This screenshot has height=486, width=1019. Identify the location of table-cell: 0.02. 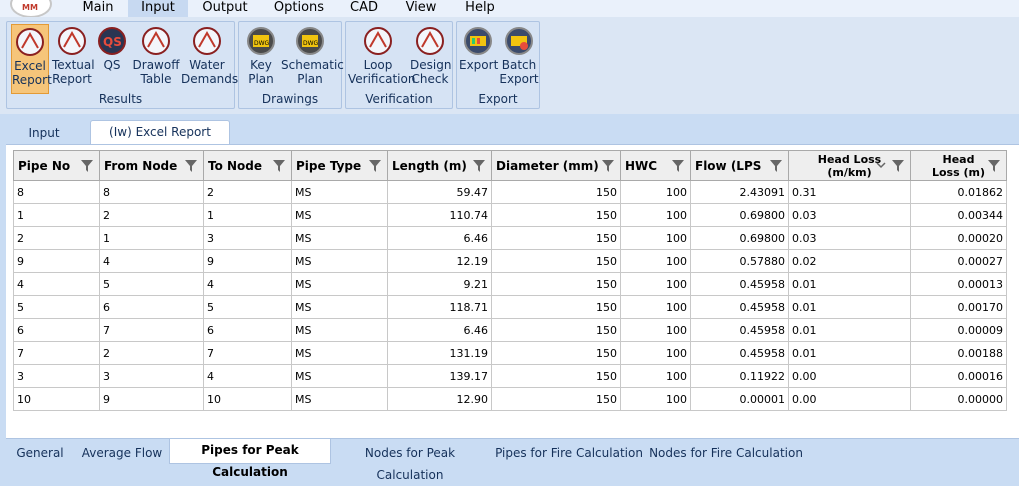
(849, 261).